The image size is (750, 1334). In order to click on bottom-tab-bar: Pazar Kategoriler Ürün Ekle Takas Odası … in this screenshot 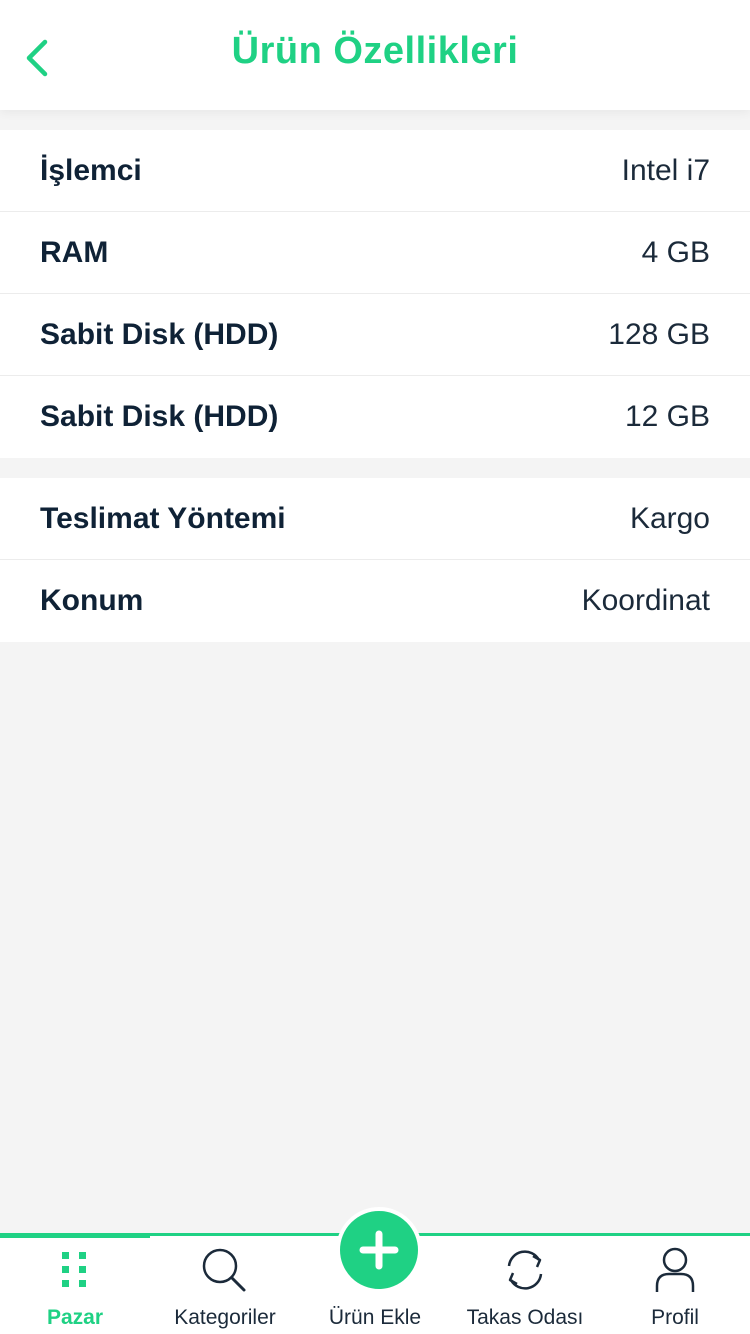, I will do `click(375, 1270)`.